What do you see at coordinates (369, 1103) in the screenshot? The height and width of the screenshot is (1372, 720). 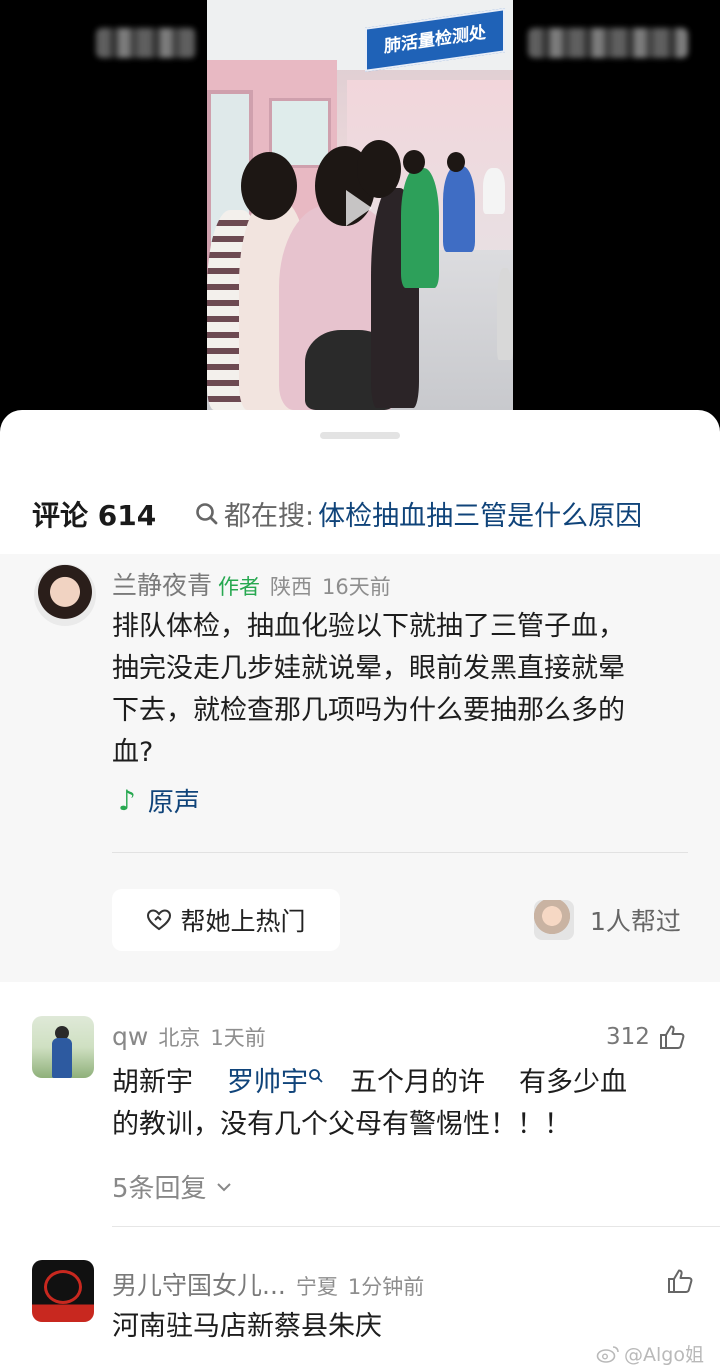 I see `comment-text: 胡新宇 罗帅宇 五个月的许 有多少血 的教训，没有几个父母有警惕性！！！` at bounding box center [369, 1103].